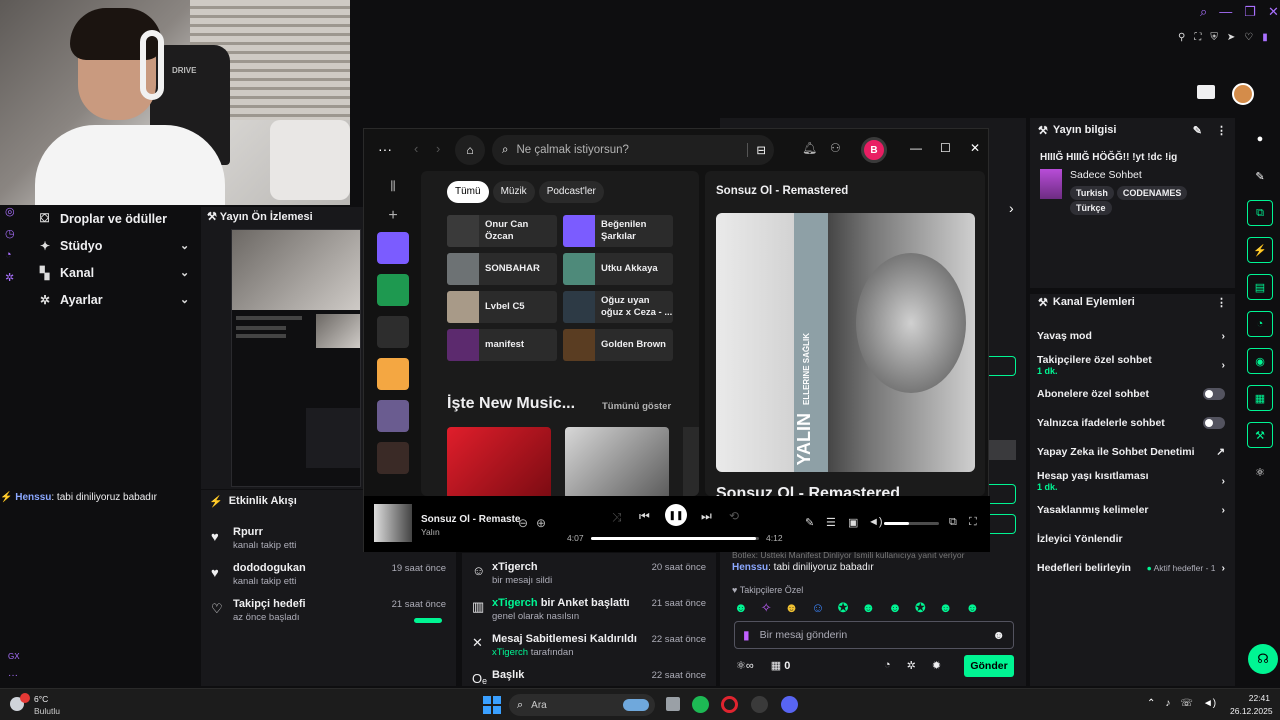 Image resolution: width=1280 pixels, height=720 pixels. I want to click on weather-icon, so click(22, 703).